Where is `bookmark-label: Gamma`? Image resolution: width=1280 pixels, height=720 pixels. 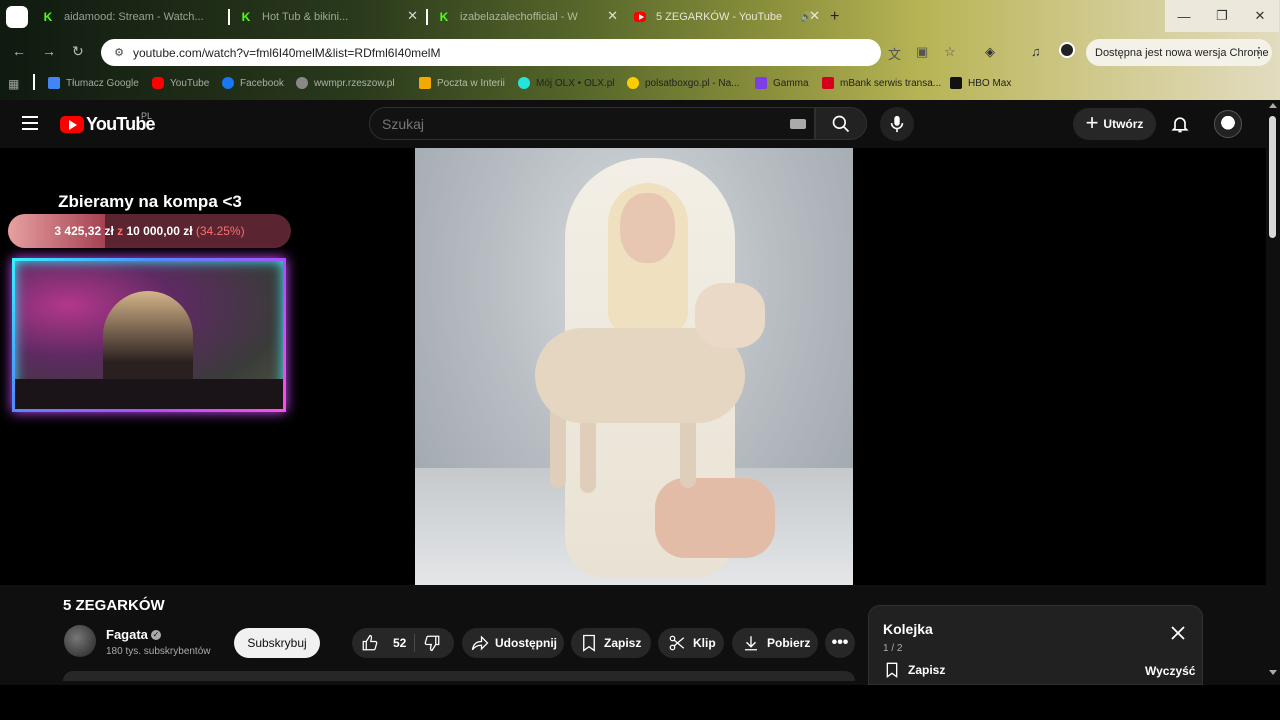 bookmark-label: Gamma is located at coordinates (791, 83).